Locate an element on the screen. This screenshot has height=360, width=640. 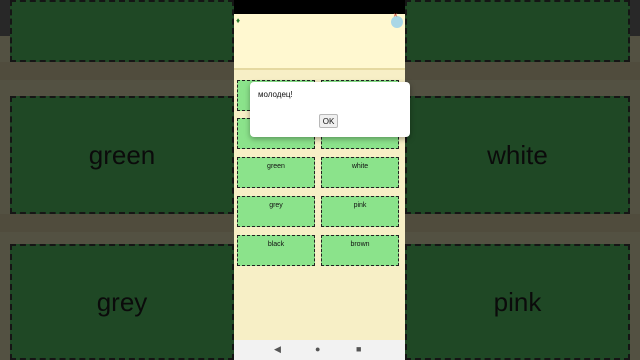
home-icon: ● is located at coordinates (317, 349).